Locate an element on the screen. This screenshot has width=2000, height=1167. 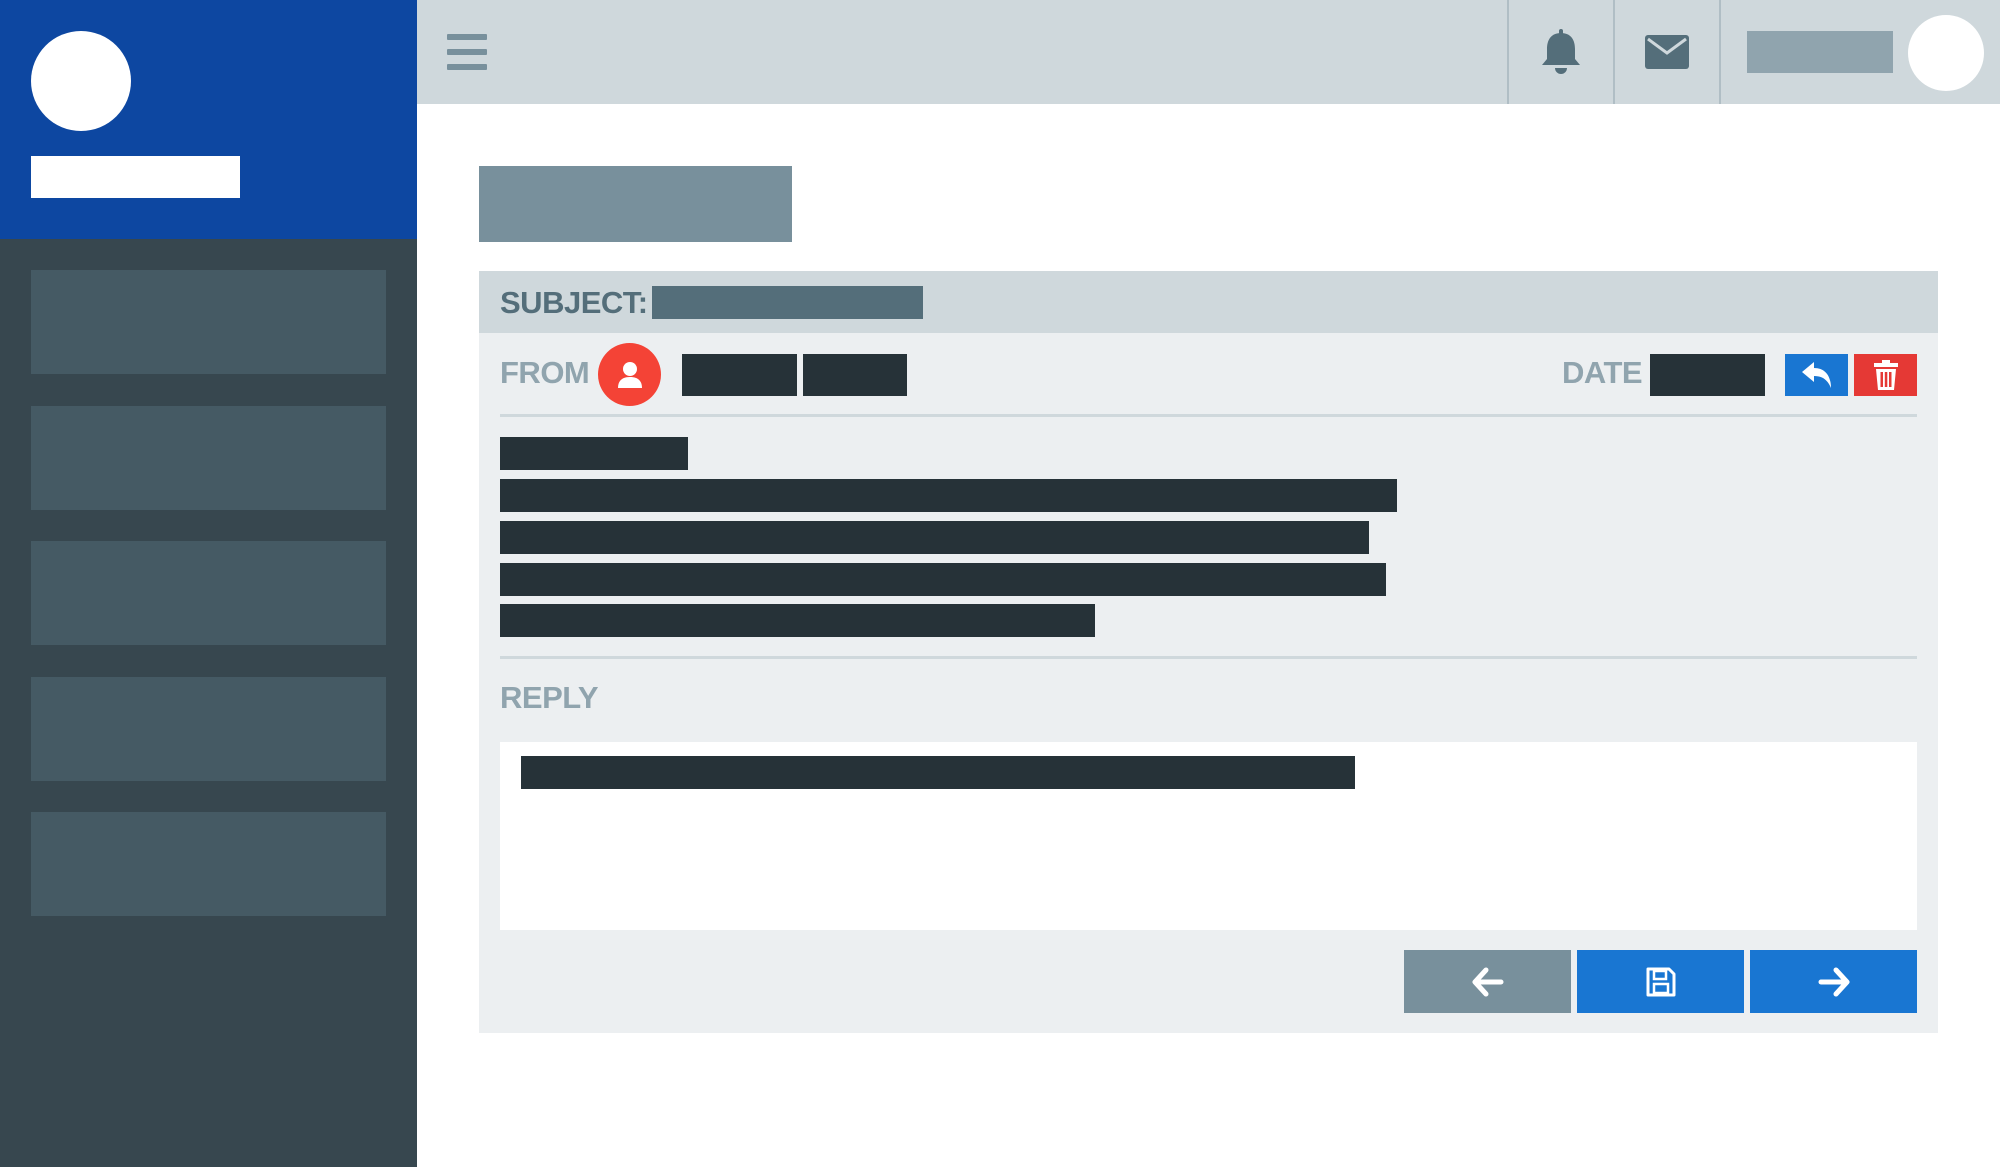
user-name-placeholder is located at coordinates (1820, 52).